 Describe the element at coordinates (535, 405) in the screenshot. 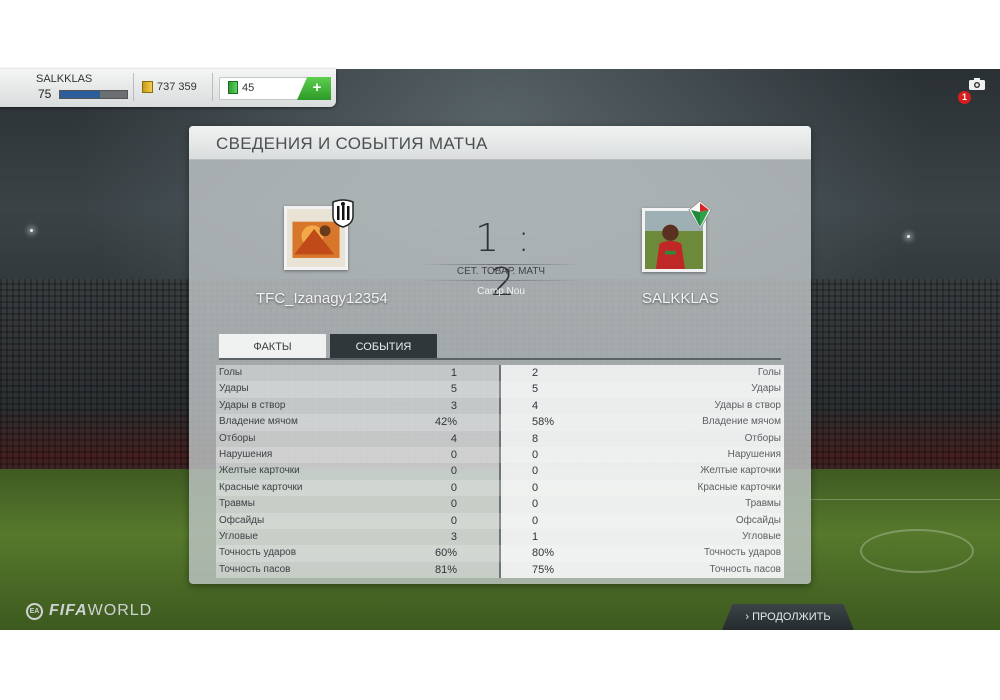

I see `stat-value-away: 4` at that location.